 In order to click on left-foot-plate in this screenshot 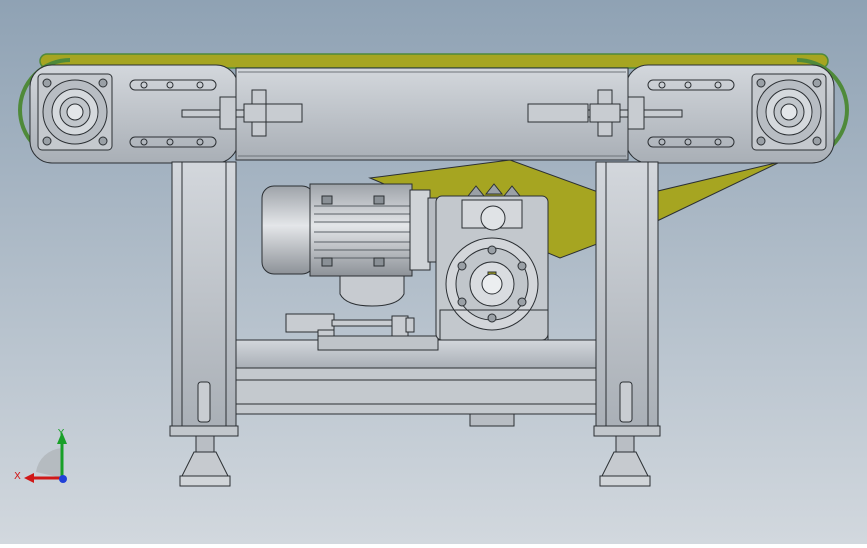, I will do `click(204, 431)`.